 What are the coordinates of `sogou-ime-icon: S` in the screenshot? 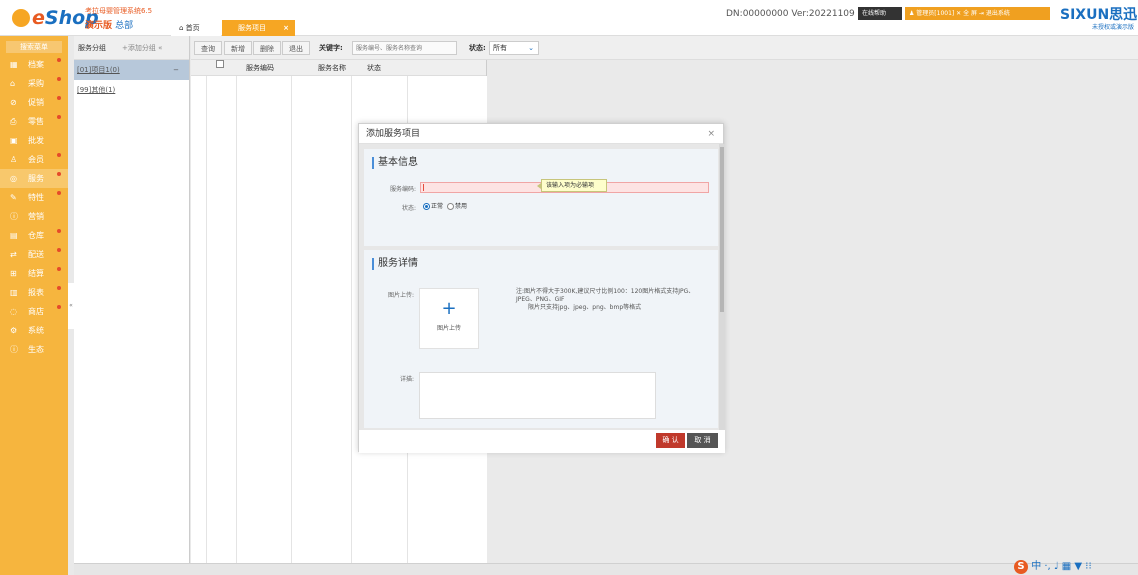 It's located at (1021, 567).